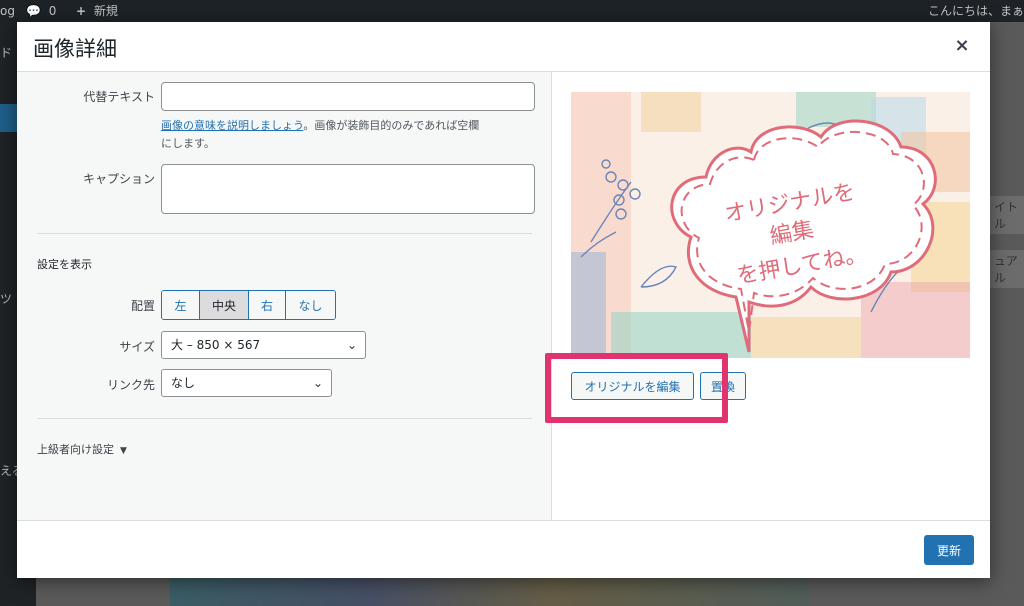  What do you see at coordinates (503, 47) in the screenshot?
I see `modal-header: 画像詳細 ×` at bounding box center [503, 47].